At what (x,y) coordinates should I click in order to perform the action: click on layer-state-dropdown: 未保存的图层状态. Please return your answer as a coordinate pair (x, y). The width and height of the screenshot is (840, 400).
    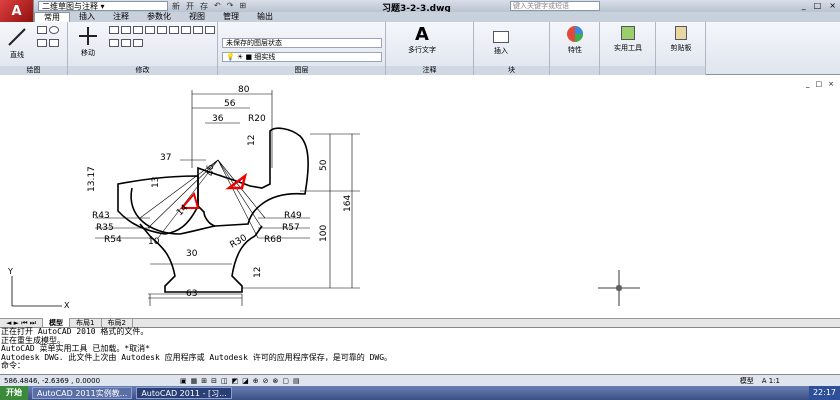
    Looking at the image, I should click on (302, 43).